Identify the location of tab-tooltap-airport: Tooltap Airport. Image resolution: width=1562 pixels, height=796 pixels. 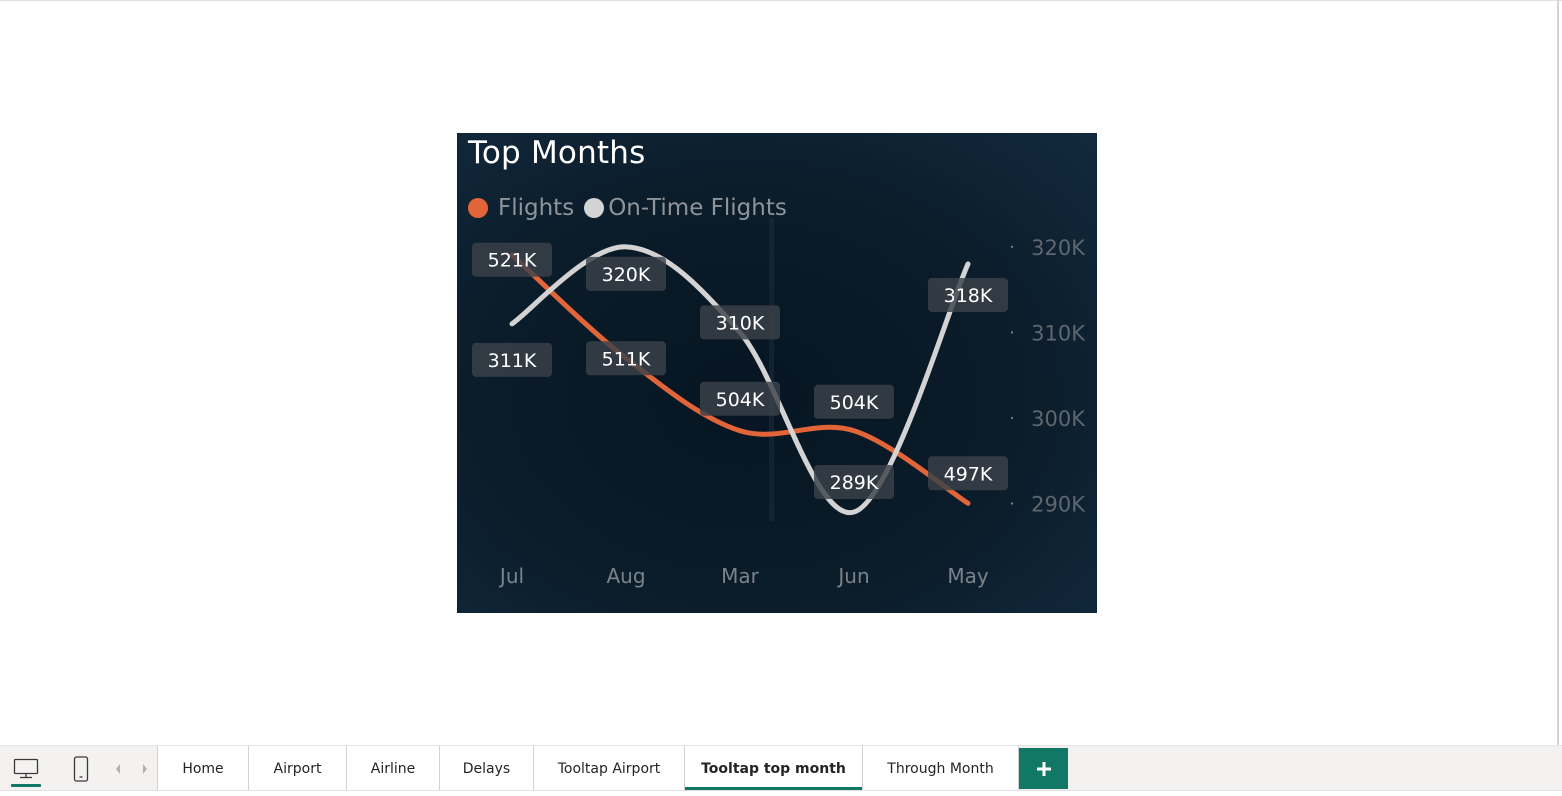
(609, 768).